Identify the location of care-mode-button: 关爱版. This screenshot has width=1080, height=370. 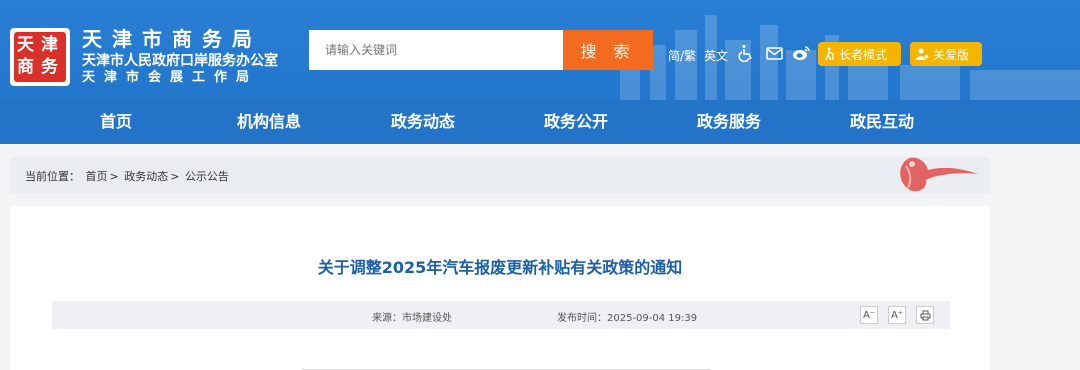
(946, 54).